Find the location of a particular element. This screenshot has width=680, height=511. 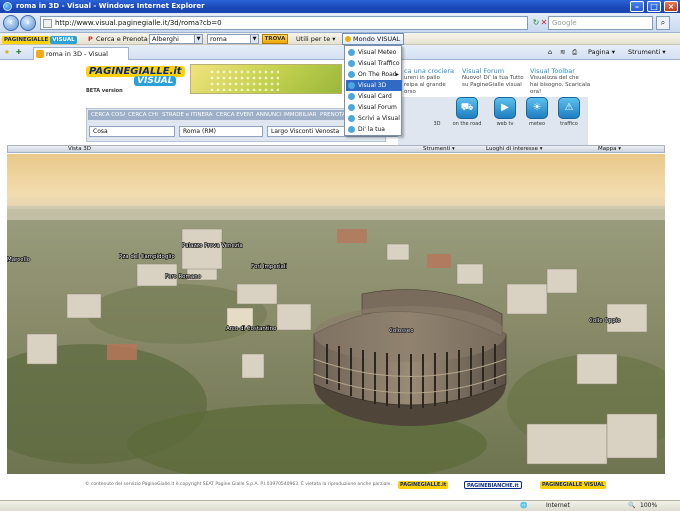

pagina-menu: Pagina ▾ is located at coordinates (601, 52).